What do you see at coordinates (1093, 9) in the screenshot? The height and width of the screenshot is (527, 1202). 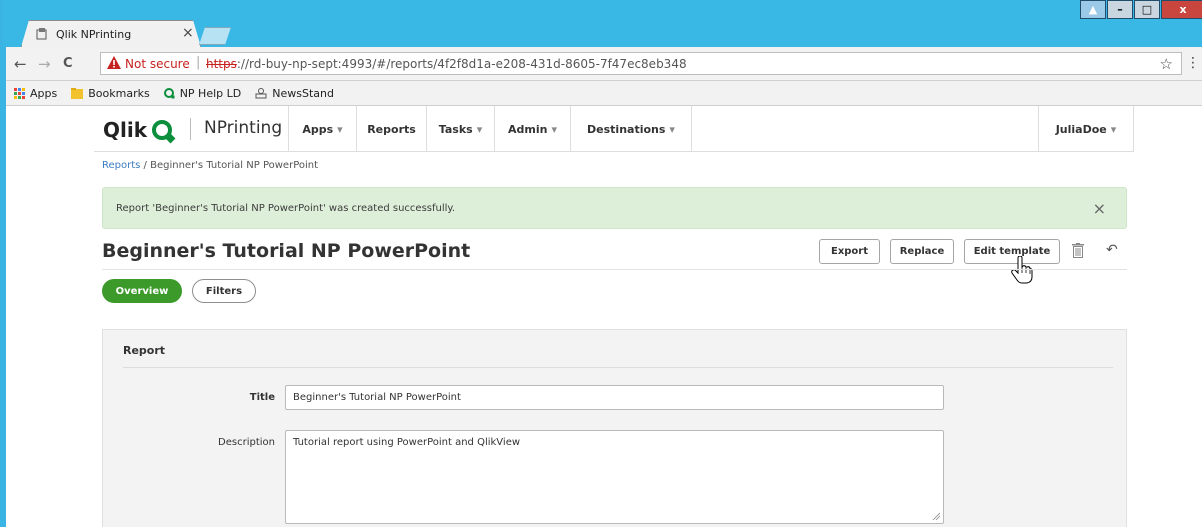 I see `user-icon: ▲` at bounding box center [1093, 9].